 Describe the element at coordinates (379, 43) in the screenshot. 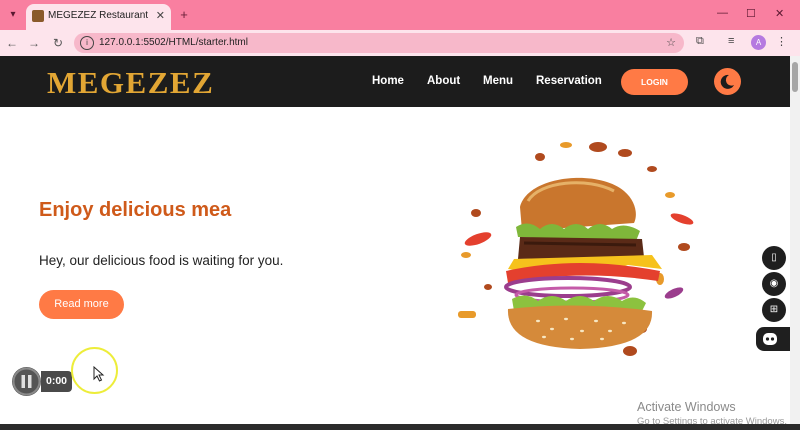

I see `address-bar: i 127.0.0.1:5502/HTML/starter.html ☆` at that location.